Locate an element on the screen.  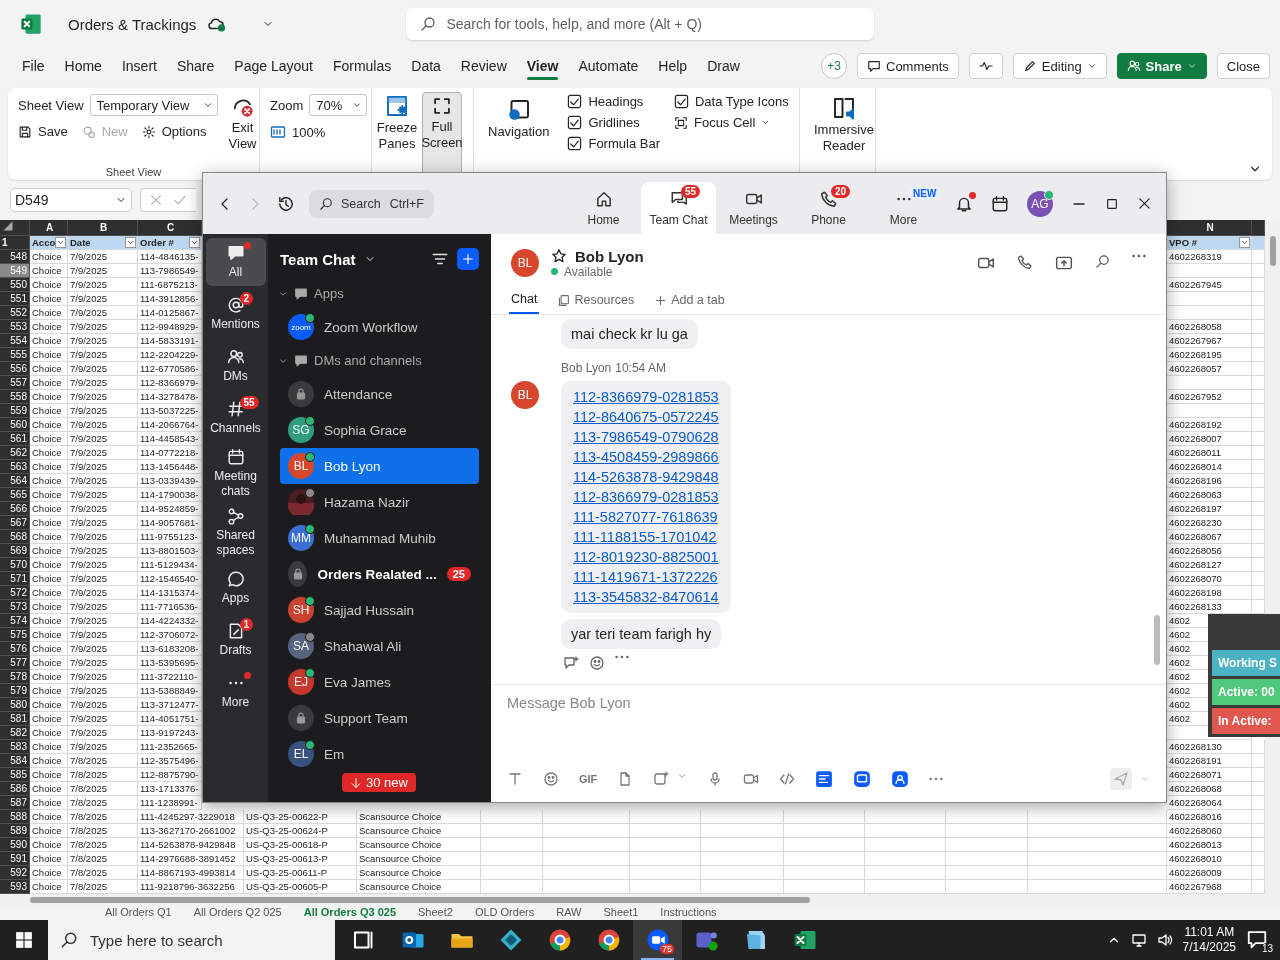
row-header: 571 is located at coordinates (15, 579).